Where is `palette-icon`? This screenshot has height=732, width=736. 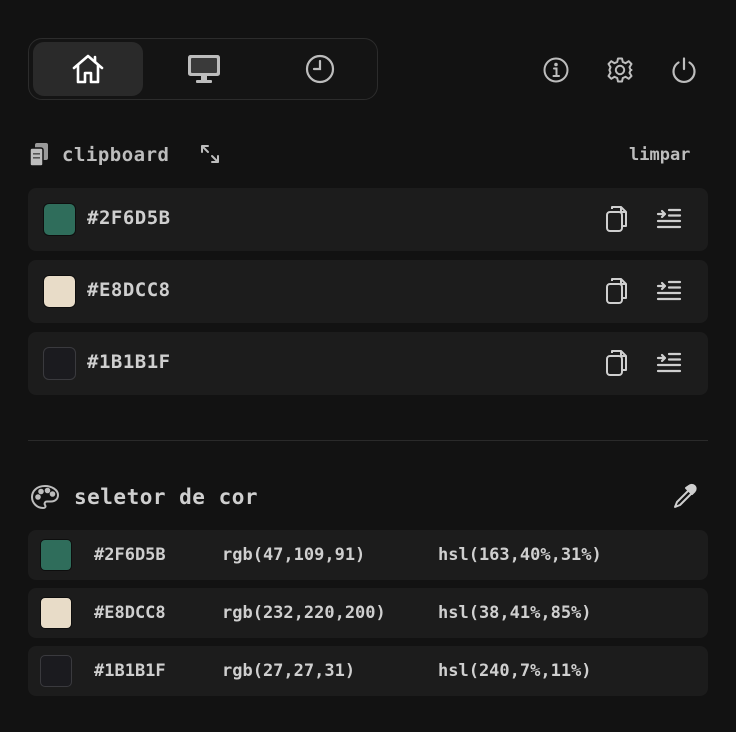
palette-icon is located at coordinates (45, 497).